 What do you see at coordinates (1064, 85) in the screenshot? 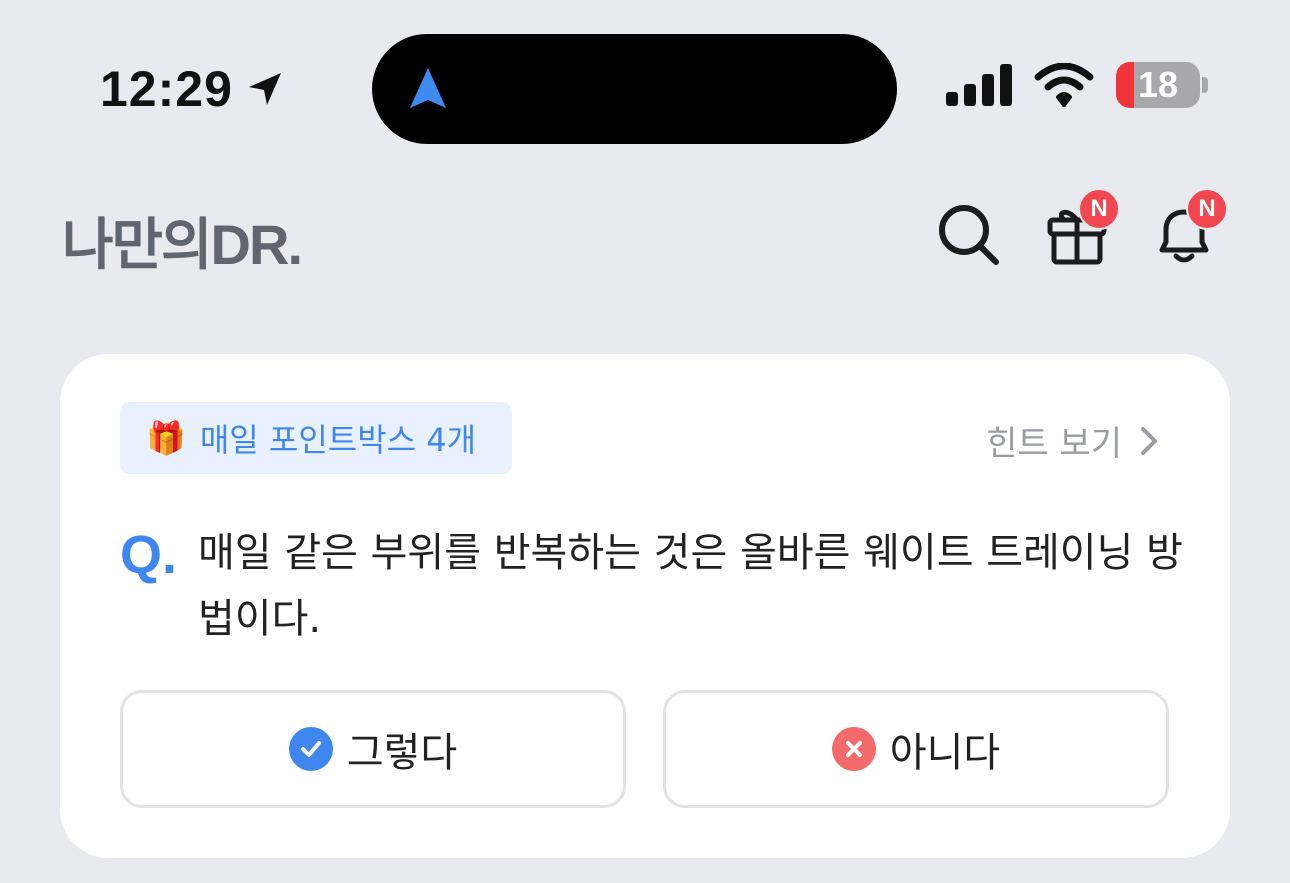
I see `wifi-icon` at bounding box center [1064, 85].